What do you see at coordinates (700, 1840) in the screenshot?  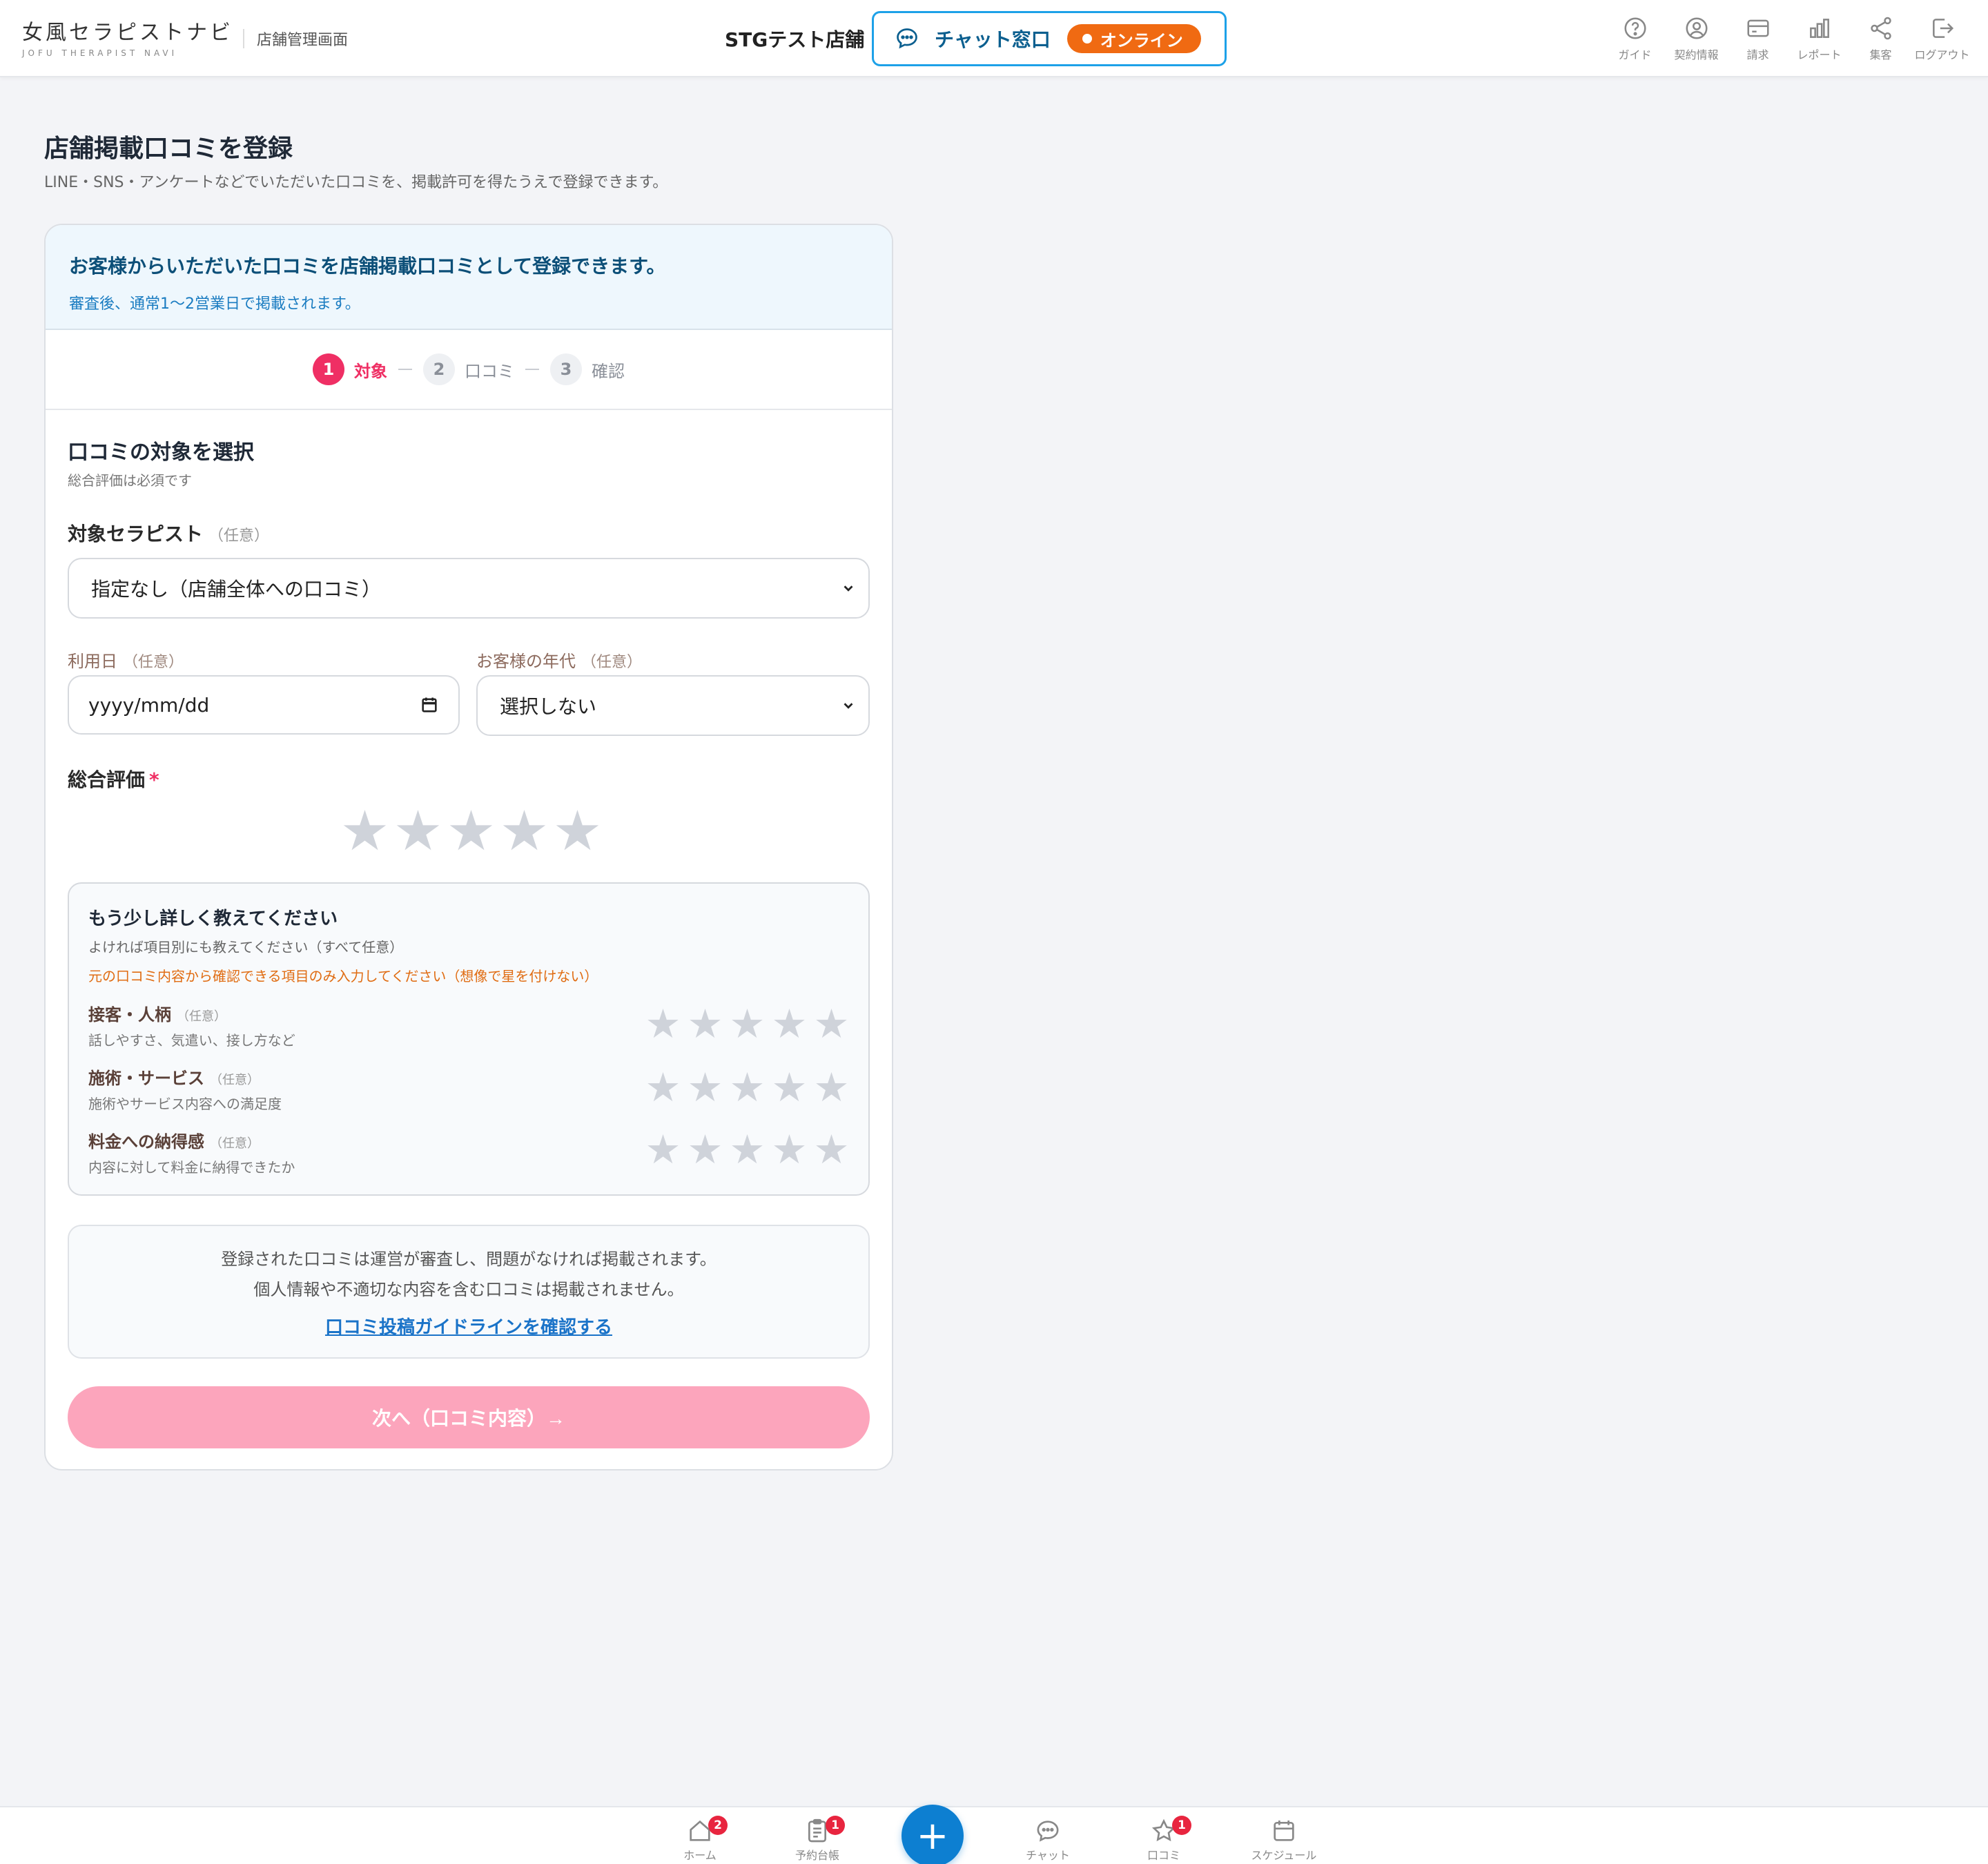 I see `bottom-nav-home: 2 ホーム` at bounding box center [700, 1840].